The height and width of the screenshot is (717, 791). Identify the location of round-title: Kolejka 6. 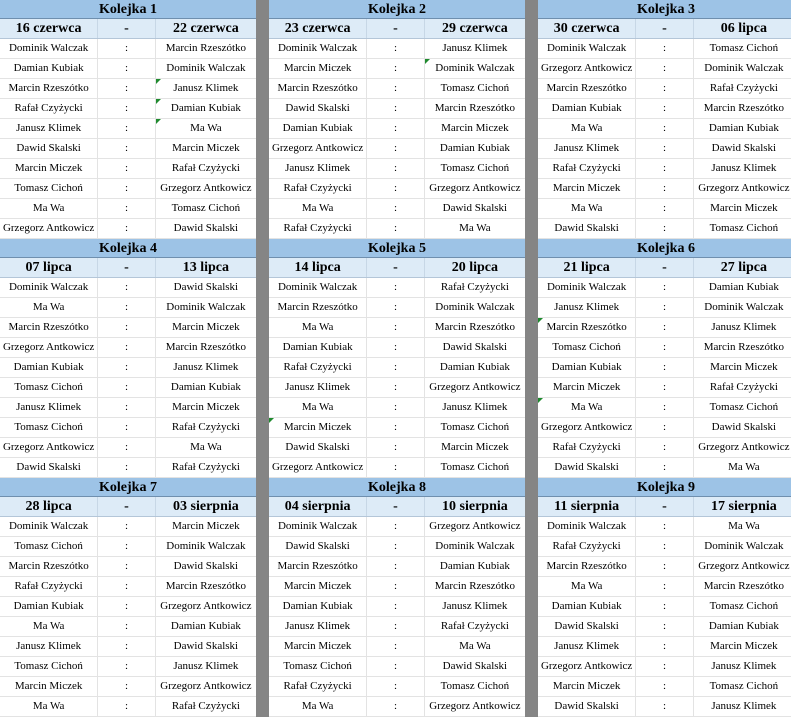
(664, 248).